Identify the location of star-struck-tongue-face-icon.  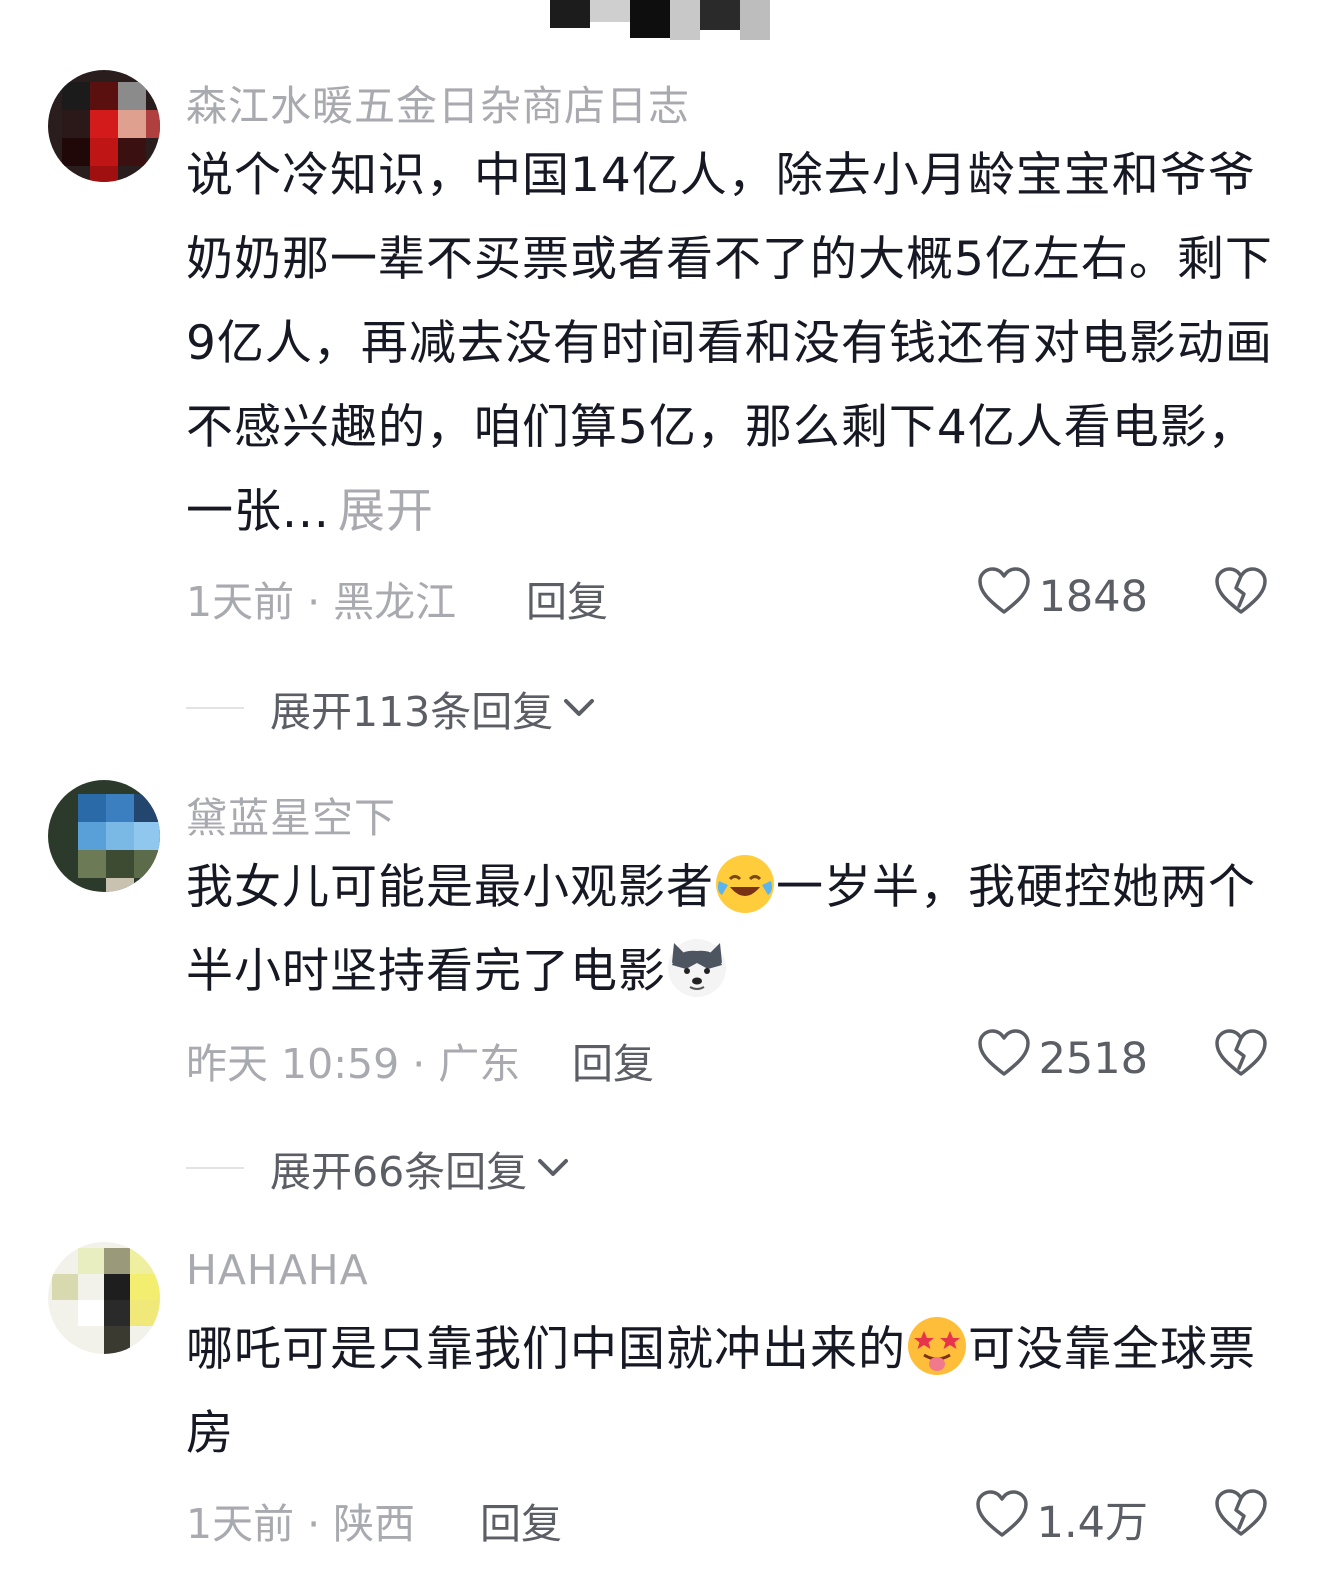
(937, 1346).